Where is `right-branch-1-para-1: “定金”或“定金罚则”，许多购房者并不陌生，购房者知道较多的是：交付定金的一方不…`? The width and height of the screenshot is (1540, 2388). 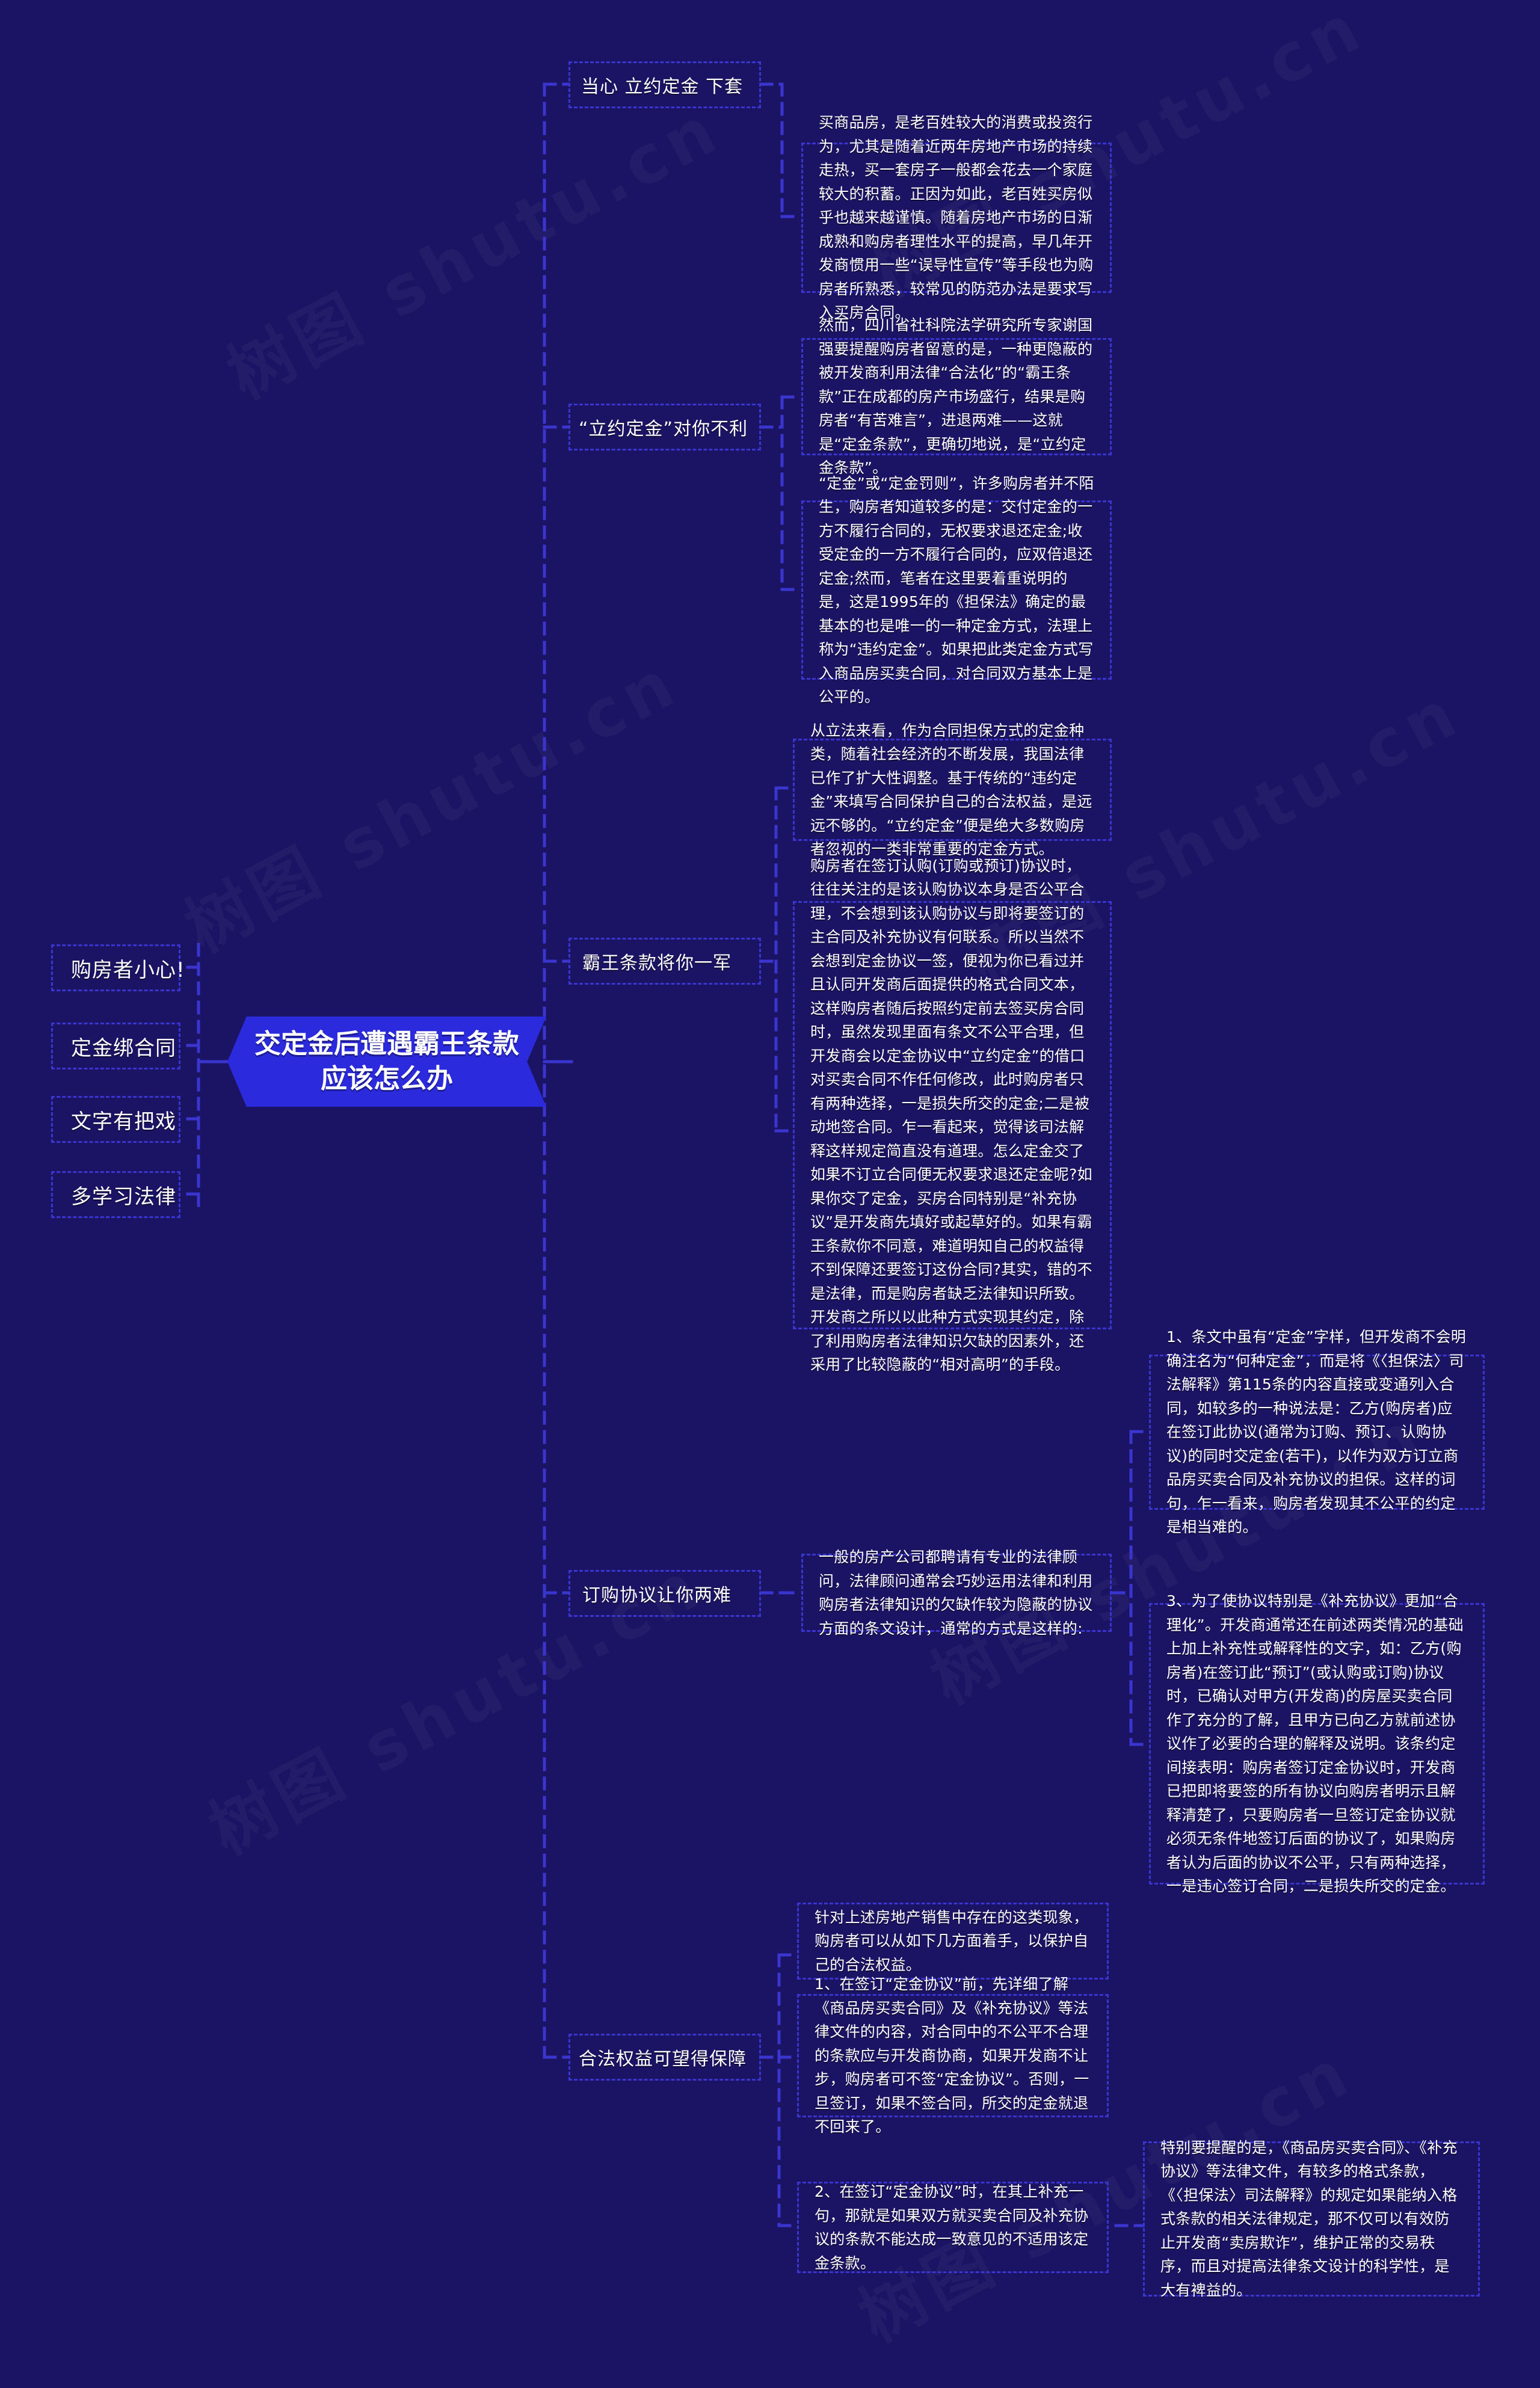
right-branch-1-para-1: “定金”或“定金罚则”，许多购房者并不陌生，购房者知道较多的是：交付定金的一方不… is located at coordinates (957, 590).